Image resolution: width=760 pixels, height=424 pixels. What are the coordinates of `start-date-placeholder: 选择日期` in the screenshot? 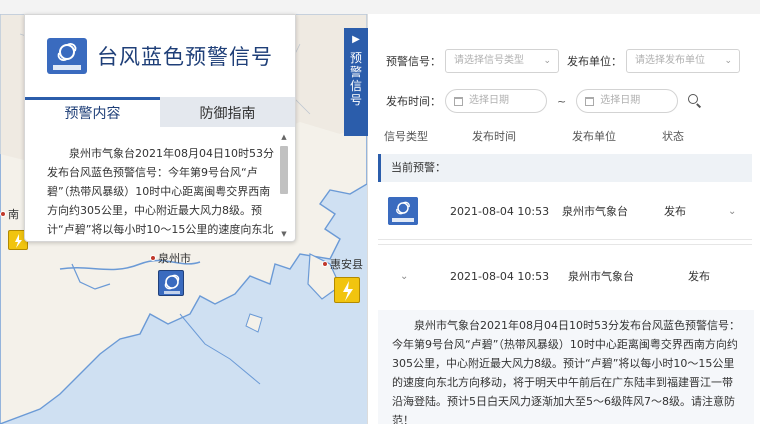 It's located at (489, 100).